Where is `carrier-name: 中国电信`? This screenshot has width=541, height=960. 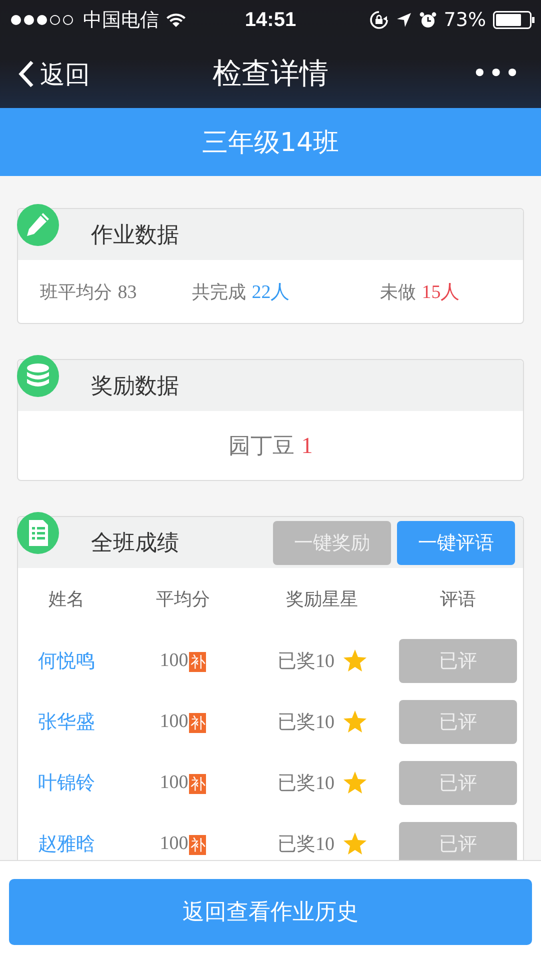 carrier-name: 中国电信 is located at coordinates (121, 20).